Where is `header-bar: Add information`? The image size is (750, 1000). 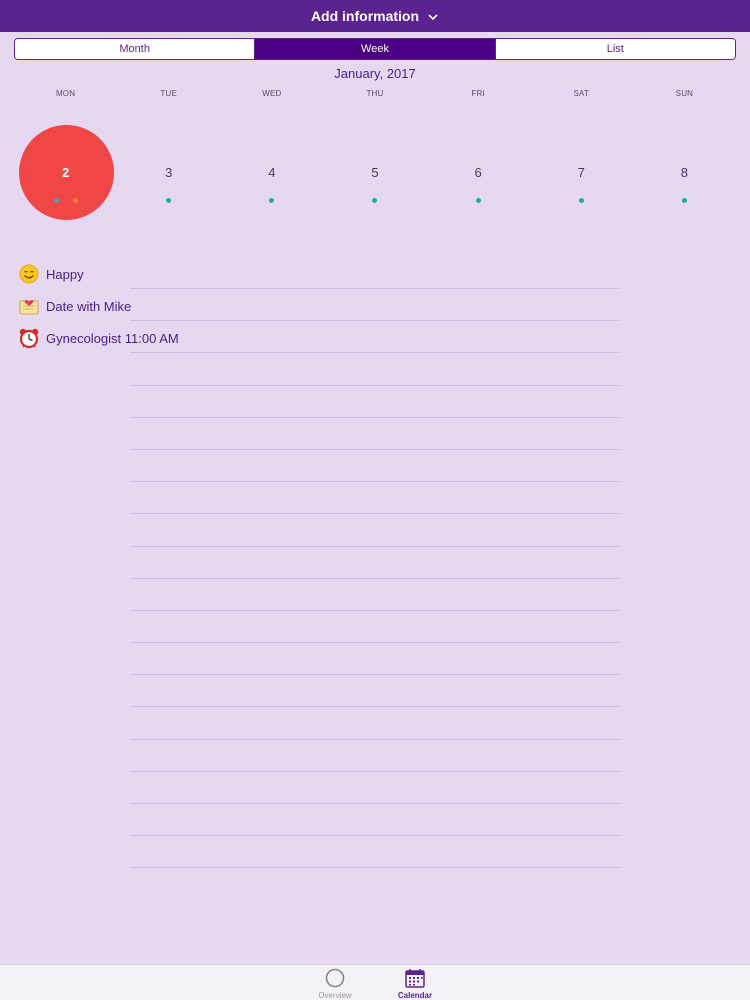 header-bar: Add information is located at coordinates (375, 16).